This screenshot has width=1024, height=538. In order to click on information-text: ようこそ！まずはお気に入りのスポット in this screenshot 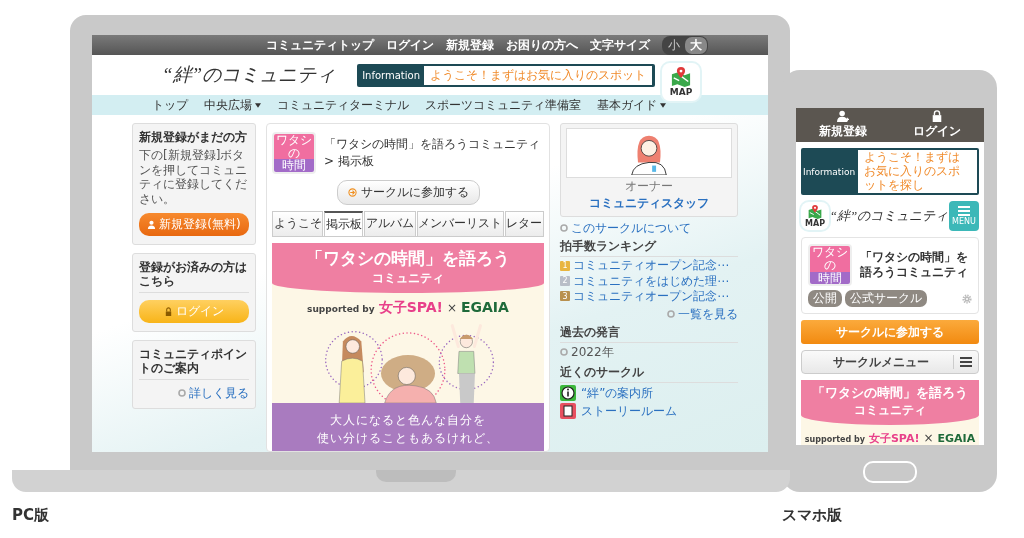, I will do `click(538, 75)`.